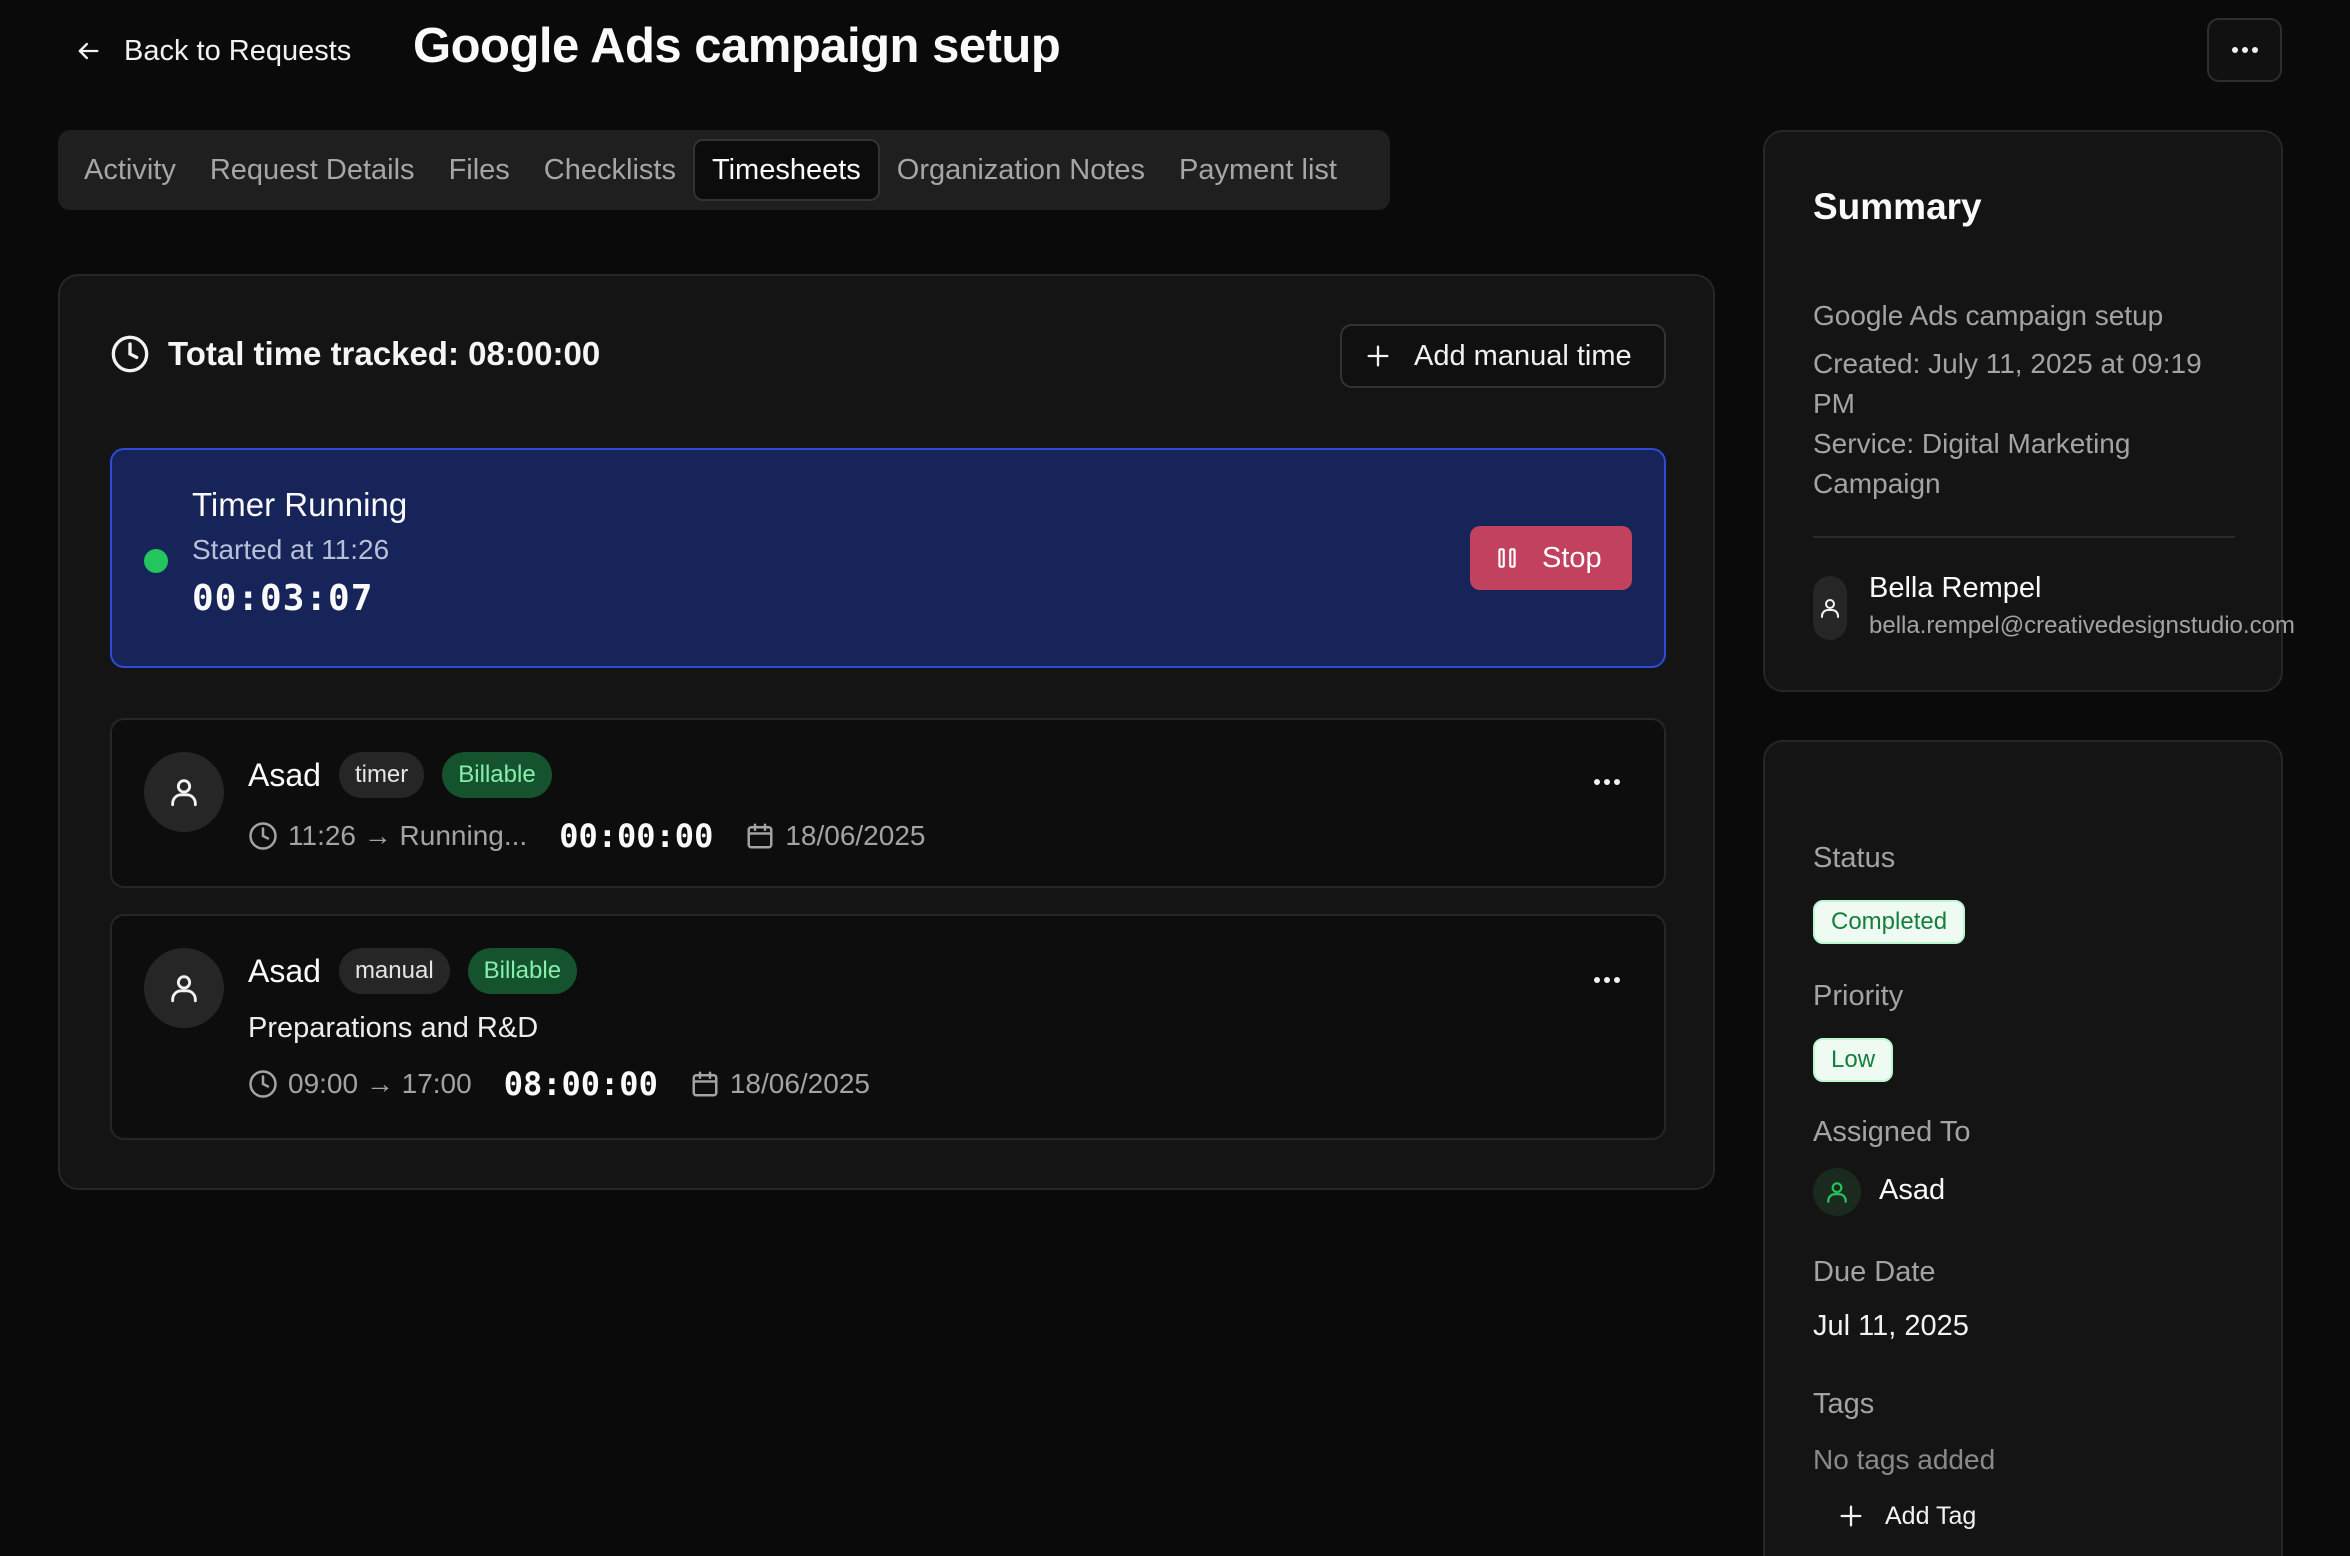 The height and width of the screenshot is (1556, 2350). I want to click on priority-badge: Low, so click(1853, 1060).